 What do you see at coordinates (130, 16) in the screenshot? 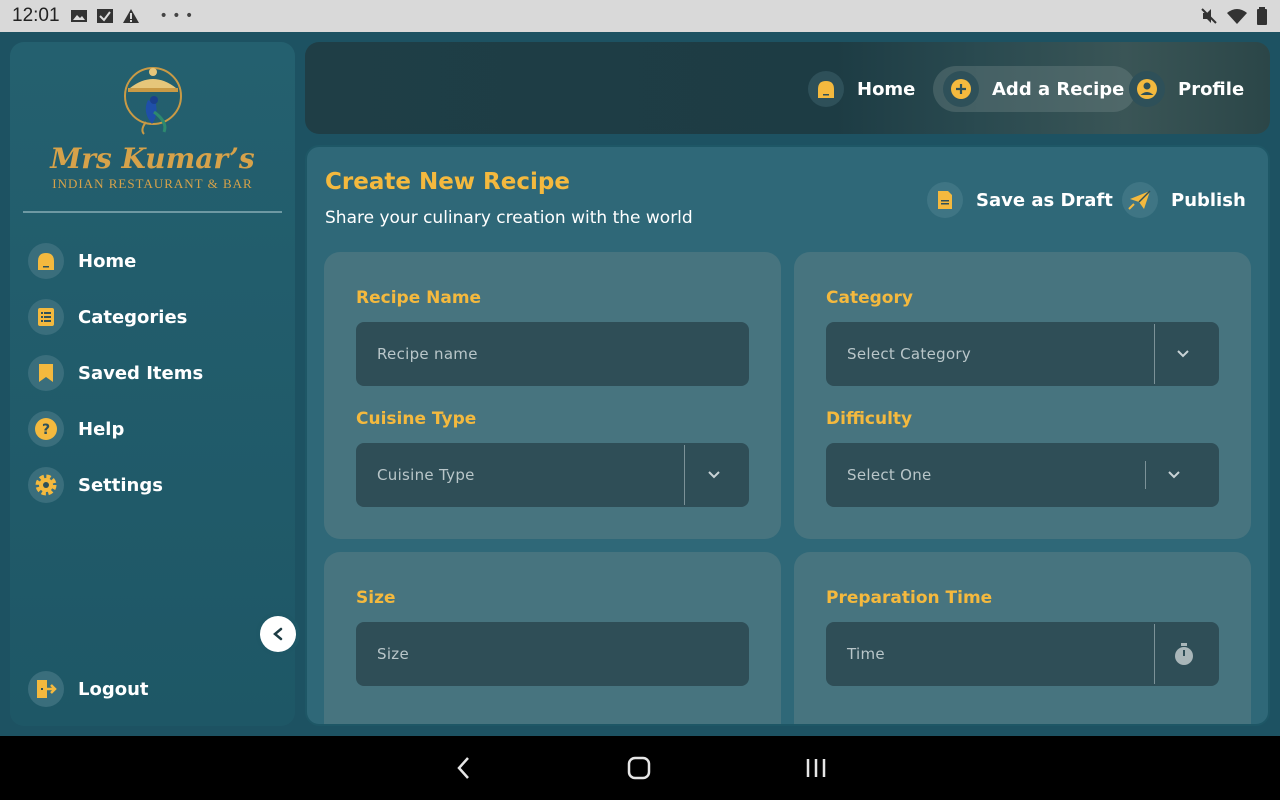
I see `warning-icon` at bounding box center [130, 16].